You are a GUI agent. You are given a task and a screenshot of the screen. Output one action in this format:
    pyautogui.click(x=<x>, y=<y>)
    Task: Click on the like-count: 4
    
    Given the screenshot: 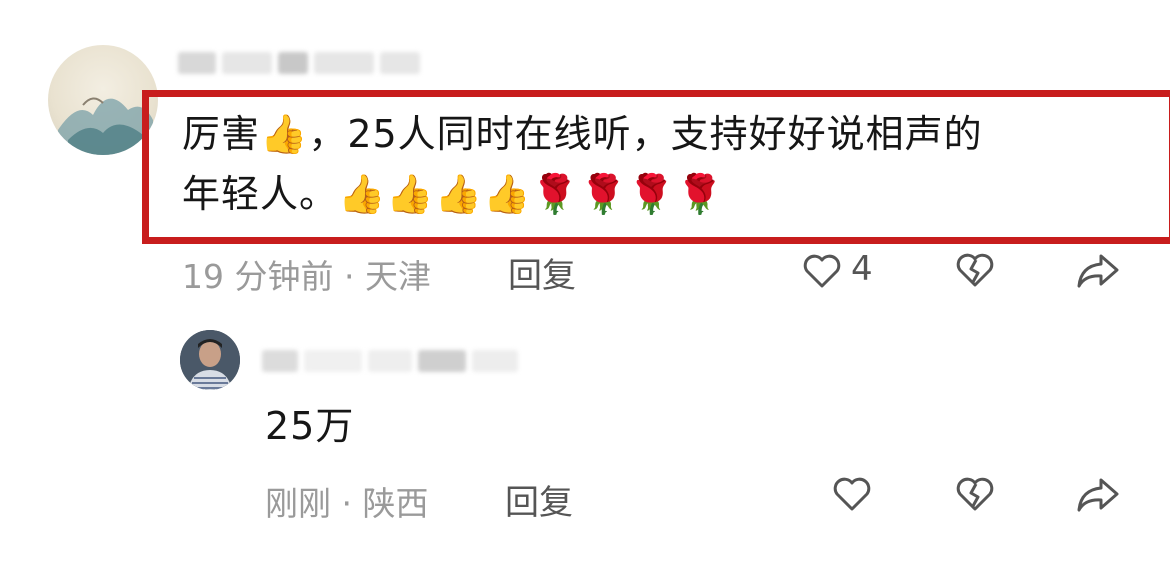 What is the action you would take?
    pyautogui.click(x=862, y=269)
    